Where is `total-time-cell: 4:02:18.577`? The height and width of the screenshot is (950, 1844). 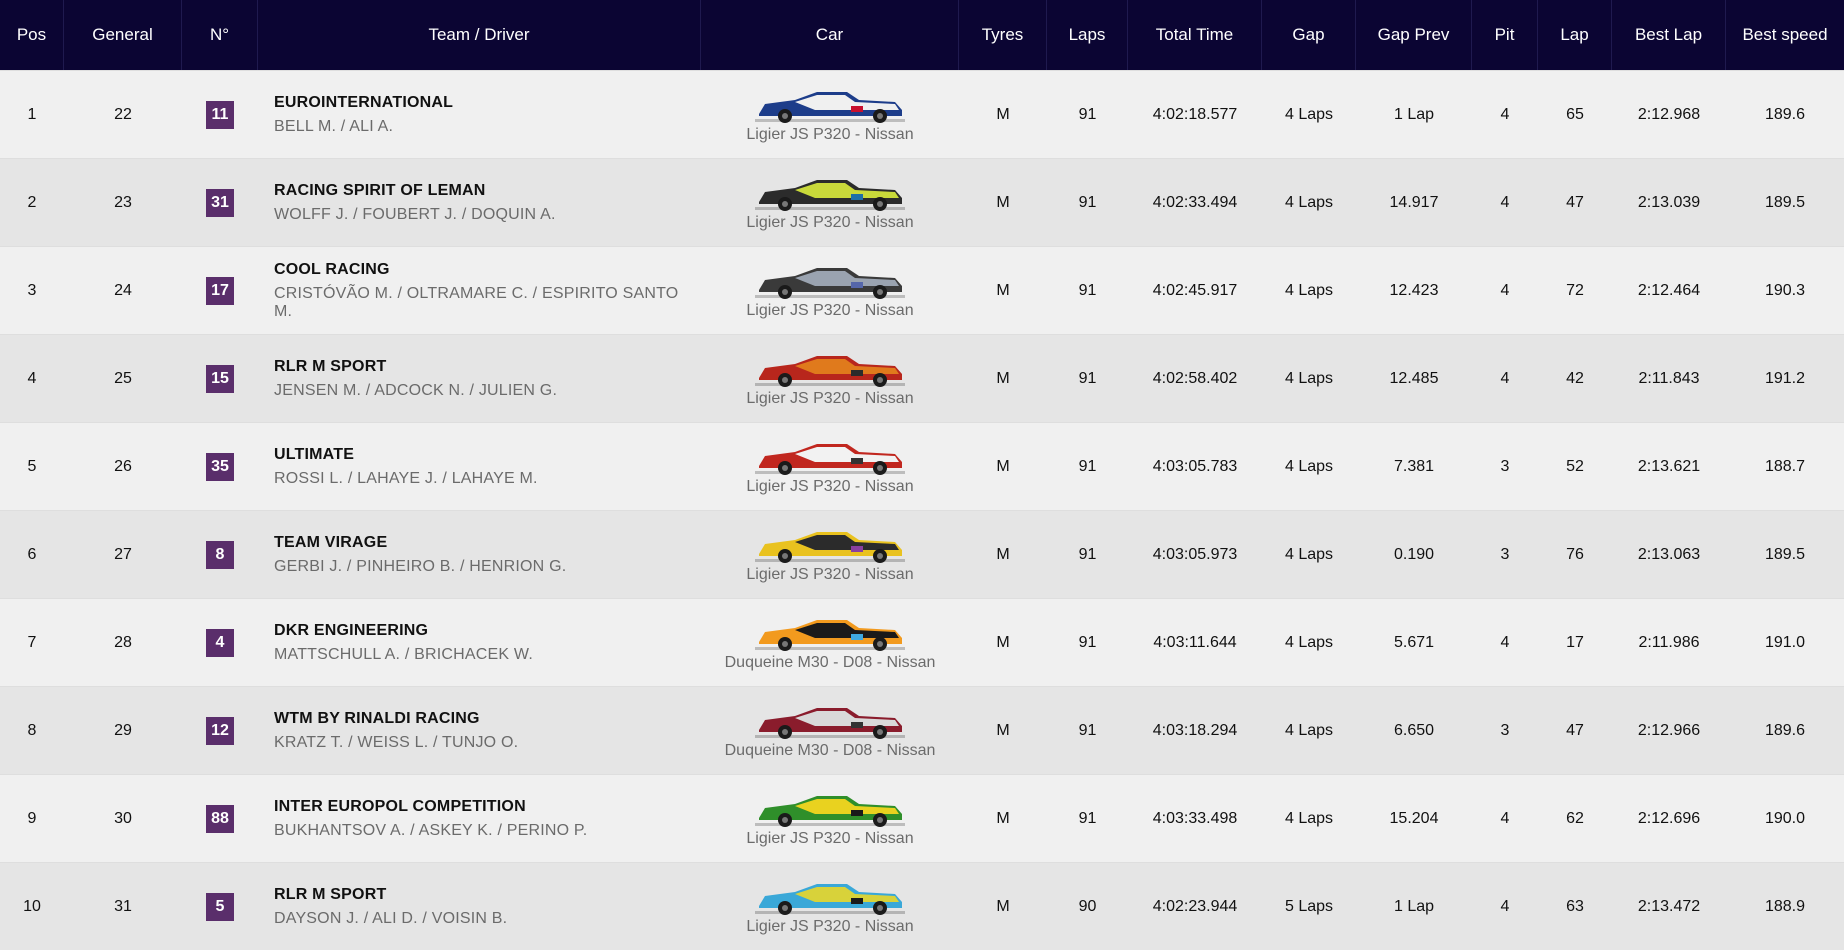
total-time-cell: 4:02:18.577 is located at coordinates (1195, 114).